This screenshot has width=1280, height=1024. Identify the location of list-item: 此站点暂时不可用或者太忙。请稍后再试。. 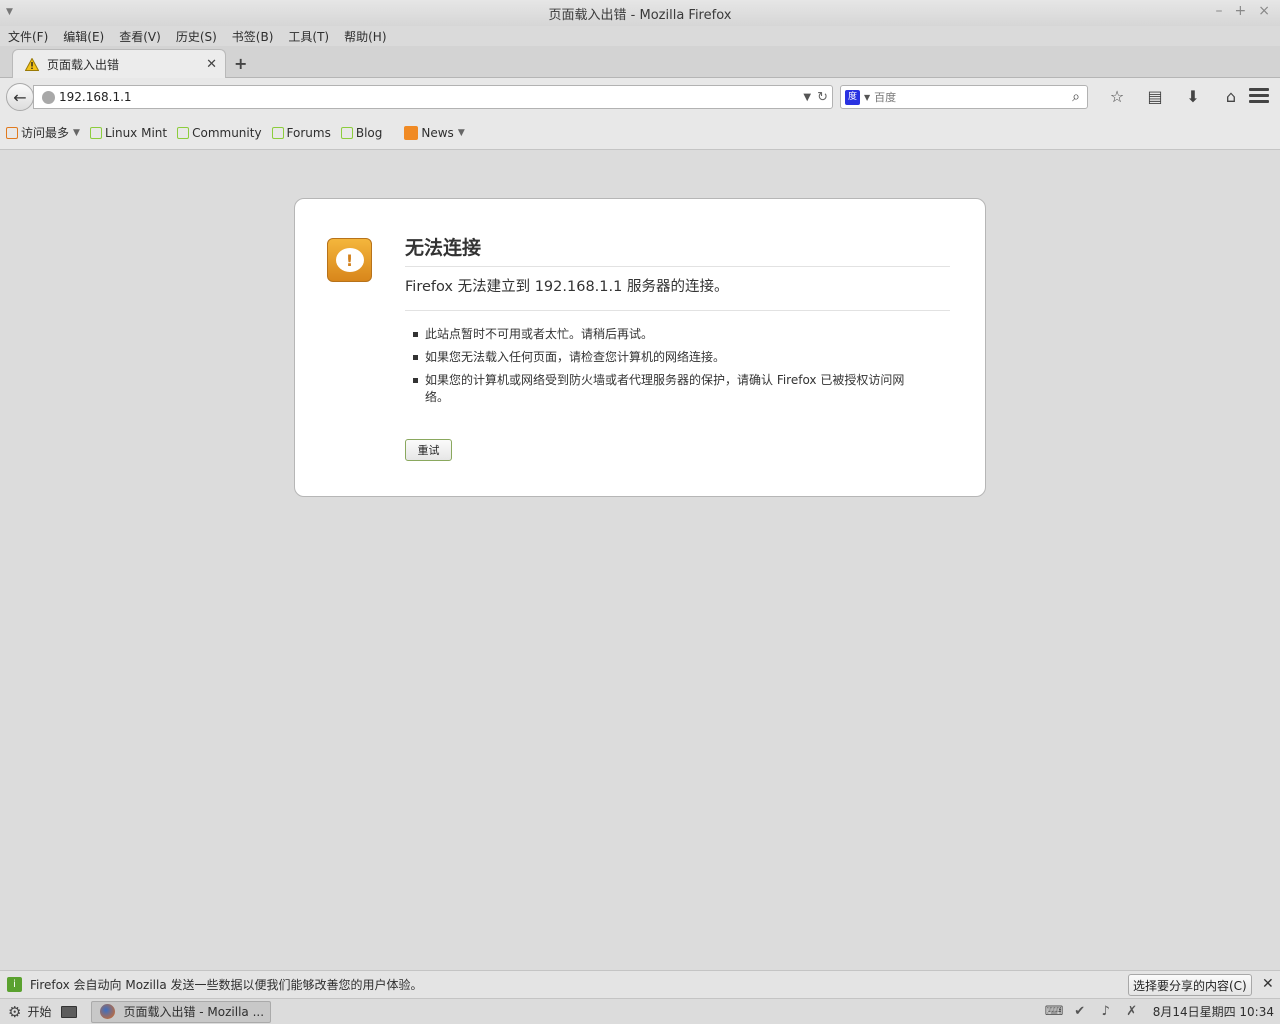
(665, 334).